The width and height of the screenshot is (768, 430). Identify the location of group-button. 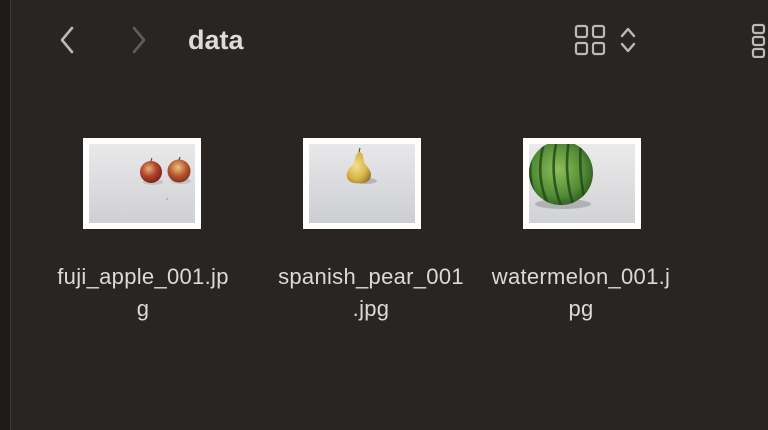
(759, 40).